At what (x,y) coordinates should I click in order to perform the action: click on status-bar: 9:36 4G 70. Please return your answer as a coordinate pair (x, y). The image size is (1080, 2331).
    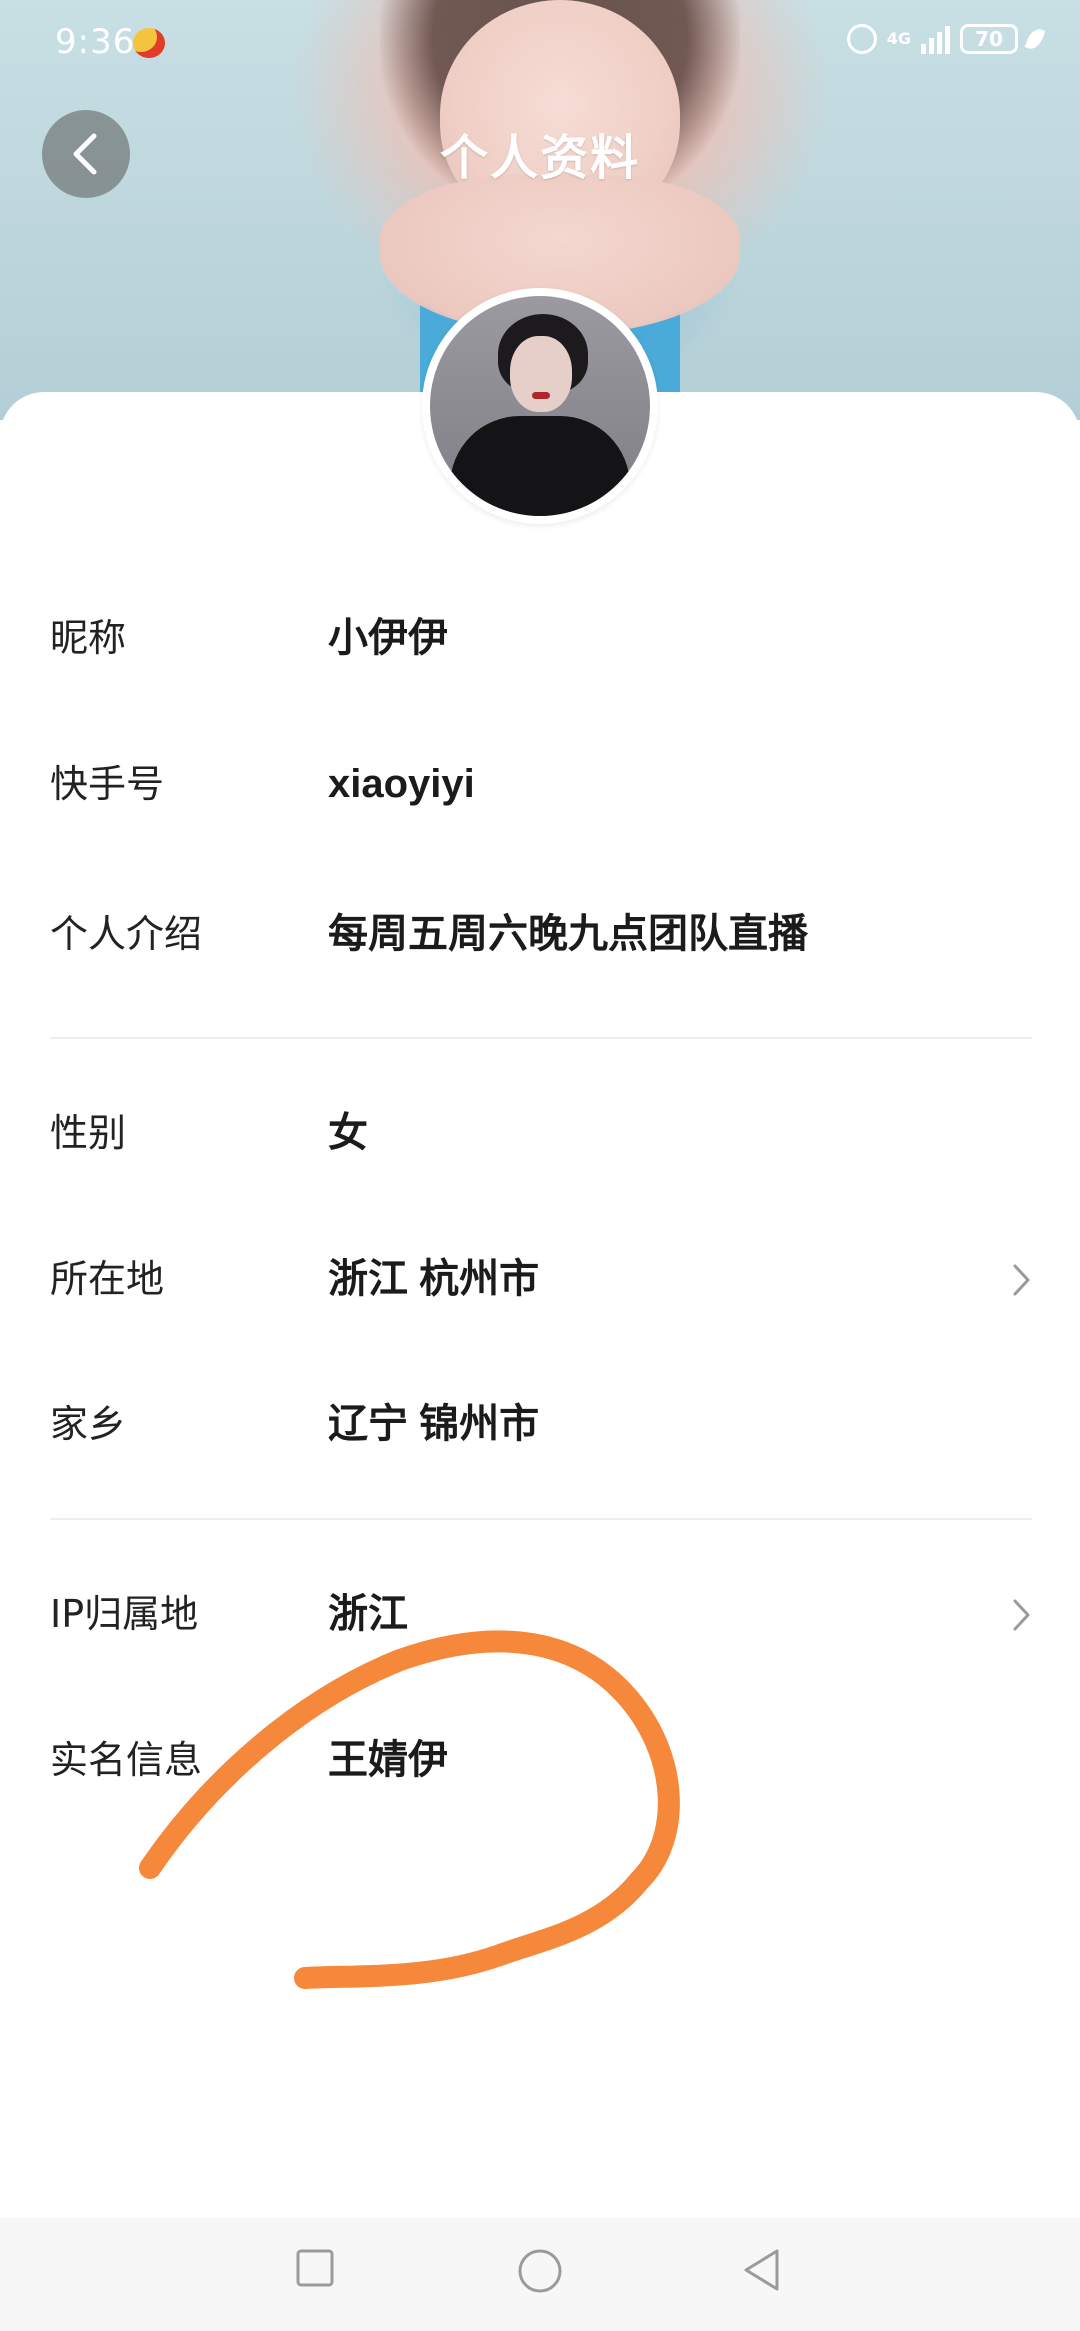
    Looking at the image, I should click on (540, 45).